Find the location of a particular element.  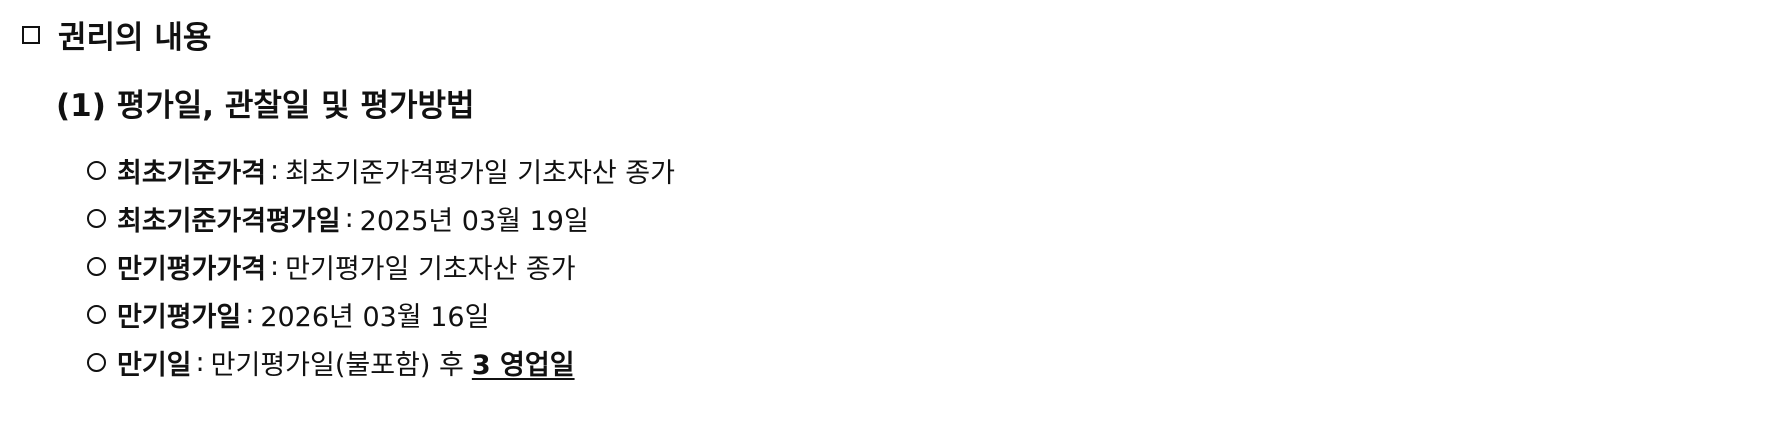

subsection-title: (1) 평가일, 관찰일 및 평가방법 is located at coordinates (265, 106).